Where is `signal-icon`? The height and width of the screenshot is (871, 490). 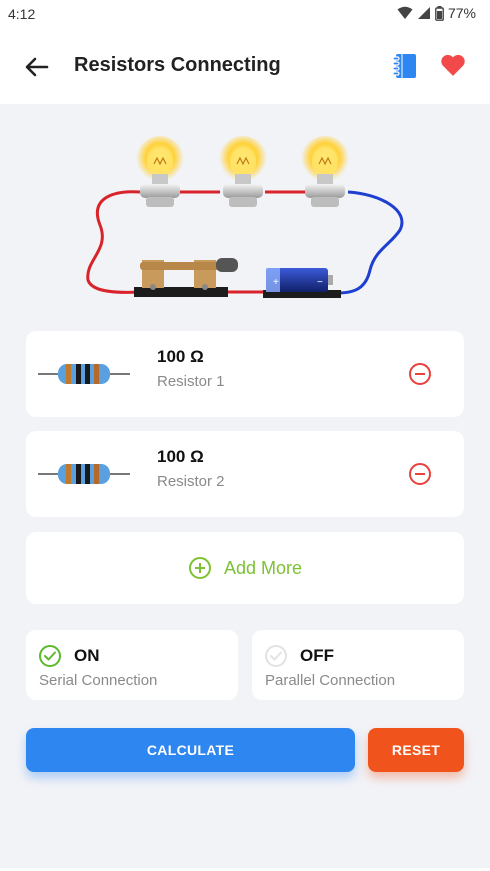 signal-icon is located at coordinates (423, 13).